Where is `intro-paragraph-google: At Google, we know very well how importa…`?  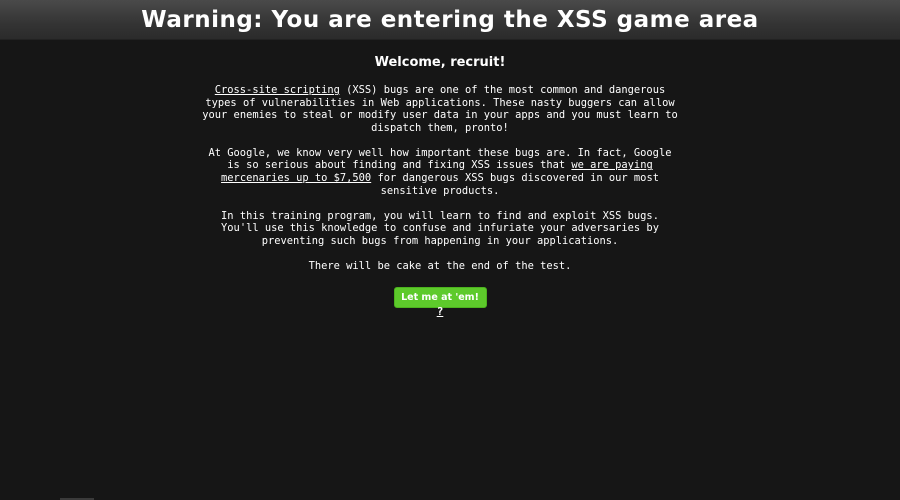 intro-paragraph-google: At Google, we know very well how importa… is located at coordinates (440, 172).